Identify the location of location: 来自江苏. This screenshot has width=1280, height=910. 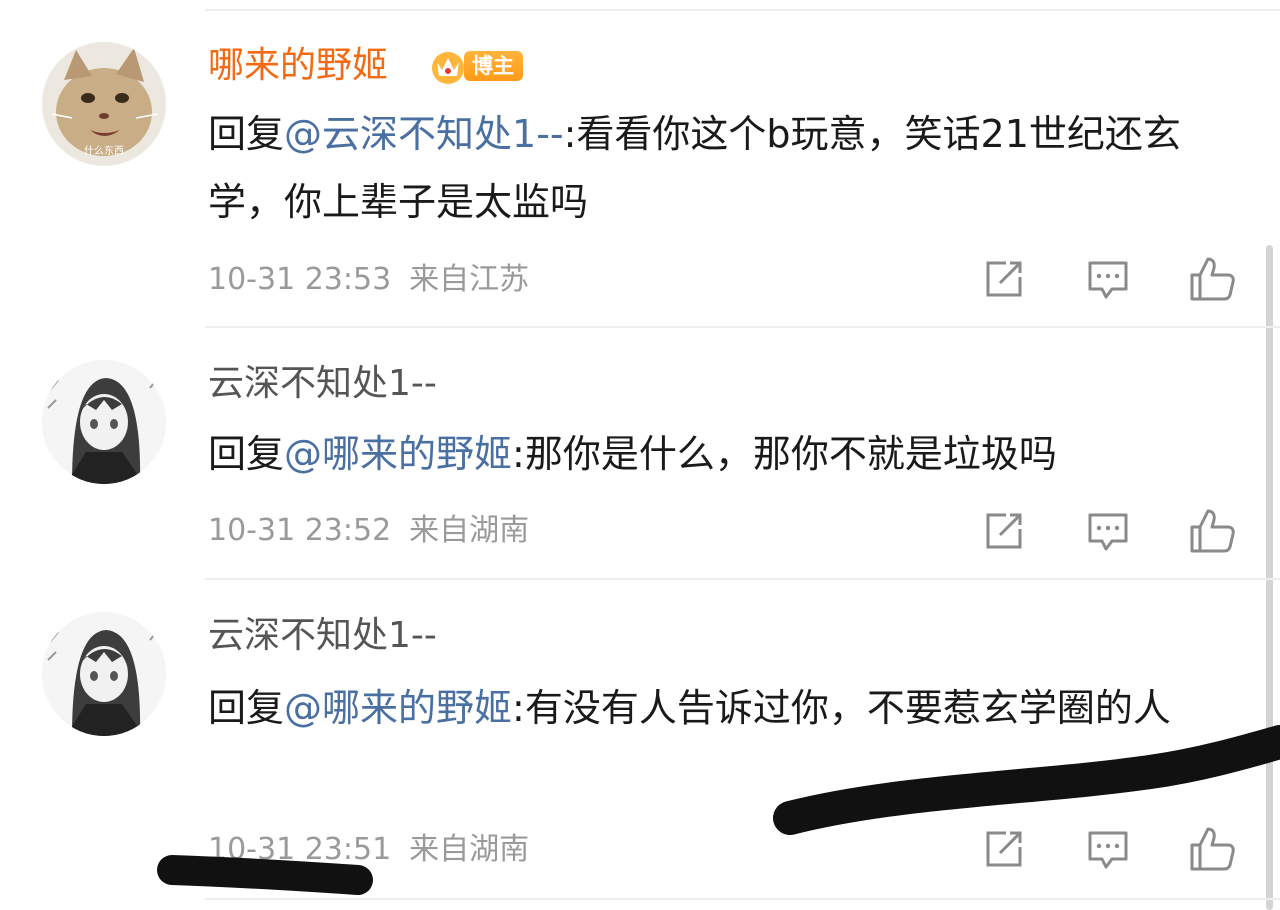
(469, 279).